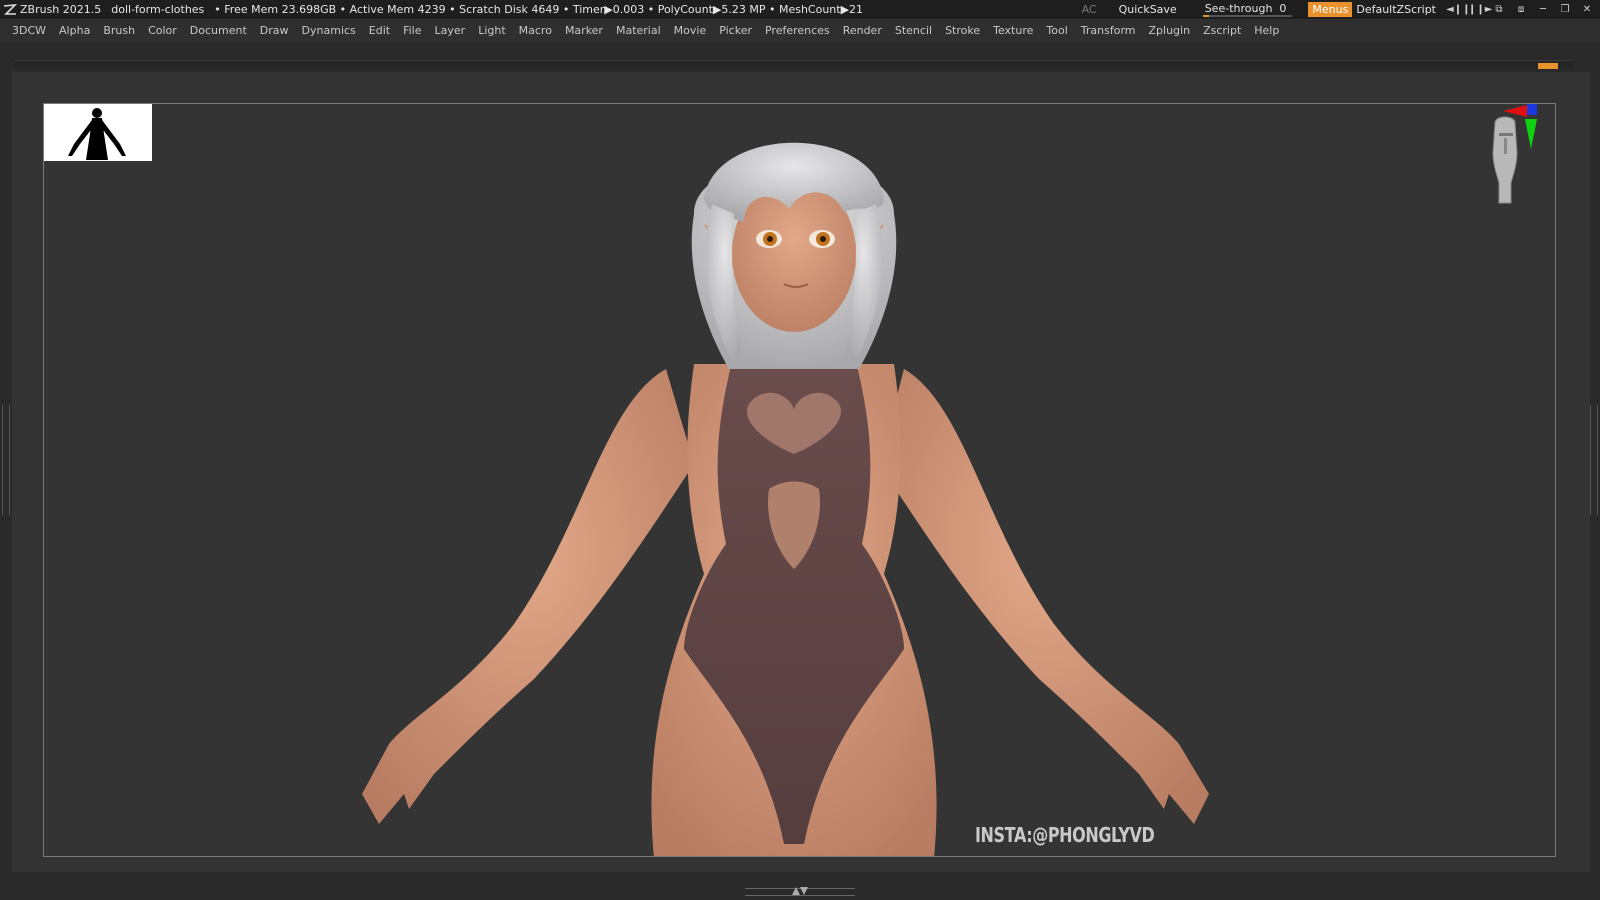 The image size is (1600, 900). Describe the element at coordinates (29, 30) in the screenshot. I see `menu-3dcw: 3DCW` at that location.